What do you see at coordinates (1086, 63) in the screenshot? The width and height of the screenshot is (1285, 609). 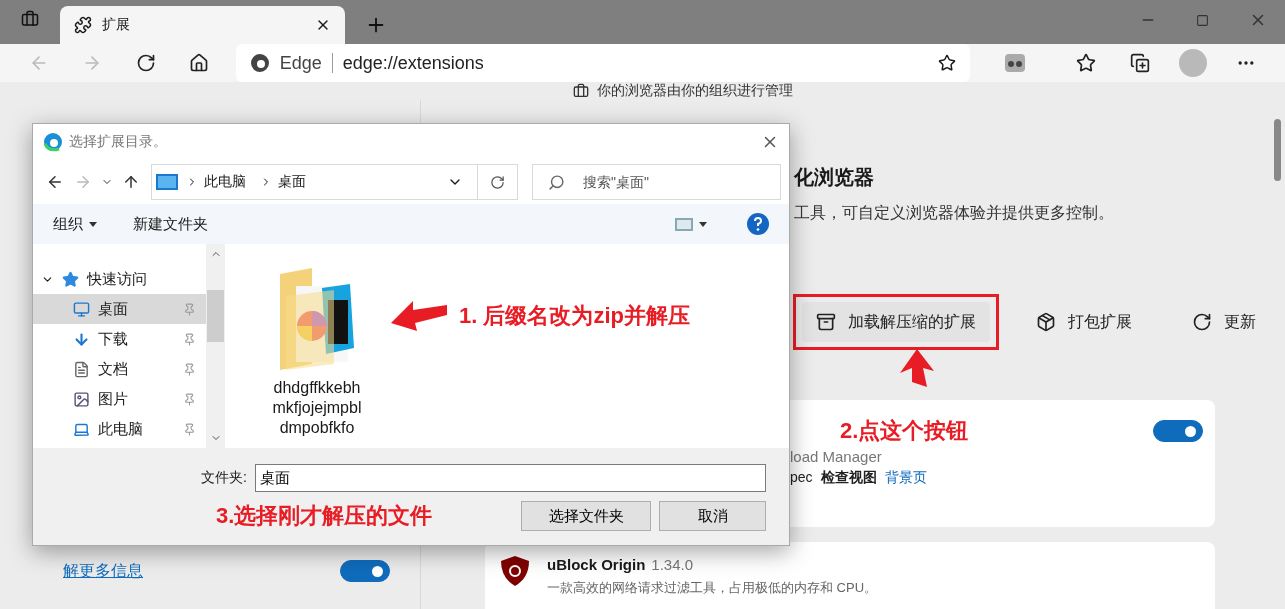 I see `favorites-icon` at bounding box center [1086, 63].